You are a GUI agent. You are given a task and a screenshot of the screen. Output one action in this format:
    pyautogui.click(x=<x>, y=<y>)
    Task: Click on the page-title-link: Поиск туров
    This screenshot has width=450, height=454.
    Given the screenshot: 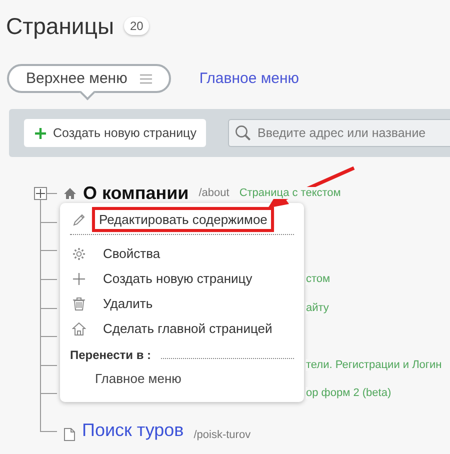 What is the action you would take?
    pyautogui.click(x=133, y=430)
    